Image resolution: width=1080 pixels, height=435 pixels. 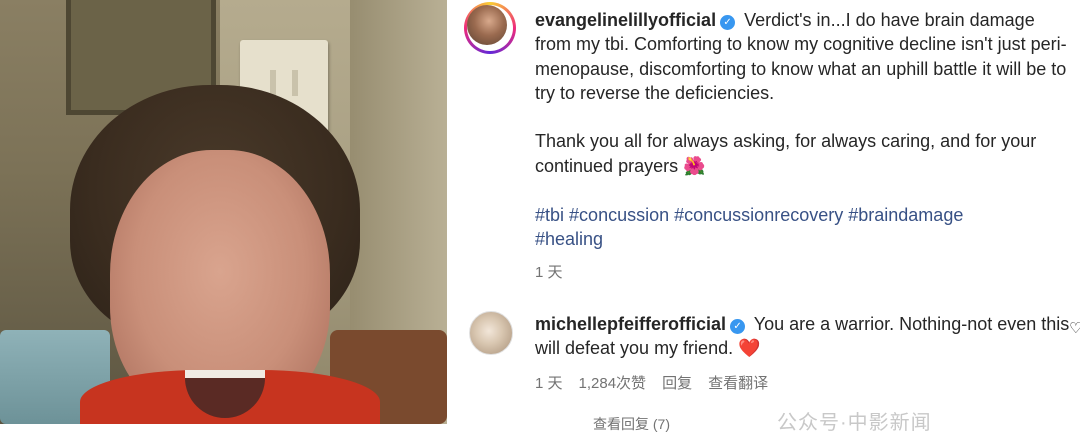 I want to click on comment-meta: 1 天 1,284次赞 回复 查看翻译, so click(x=651, y=382).